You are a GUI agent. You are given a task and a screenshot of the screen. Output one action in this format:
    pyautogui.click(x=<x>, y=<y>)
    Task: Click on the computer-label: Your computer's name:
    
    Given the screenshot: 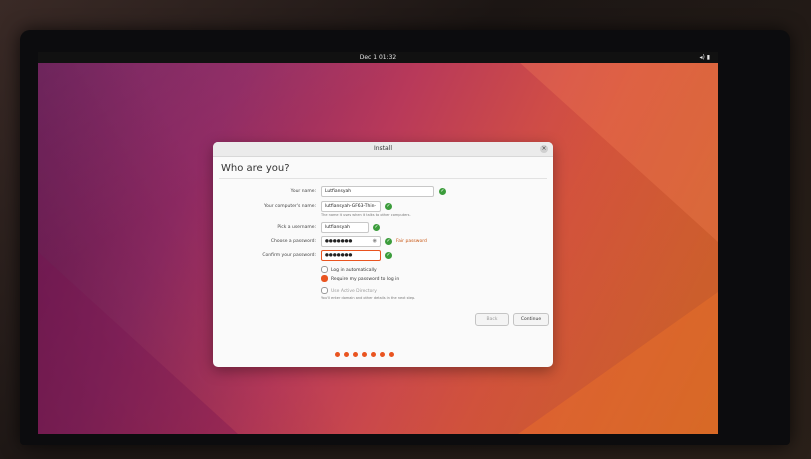 What is the action you would take?
    pyautogui.click(x=289, y=206)
    